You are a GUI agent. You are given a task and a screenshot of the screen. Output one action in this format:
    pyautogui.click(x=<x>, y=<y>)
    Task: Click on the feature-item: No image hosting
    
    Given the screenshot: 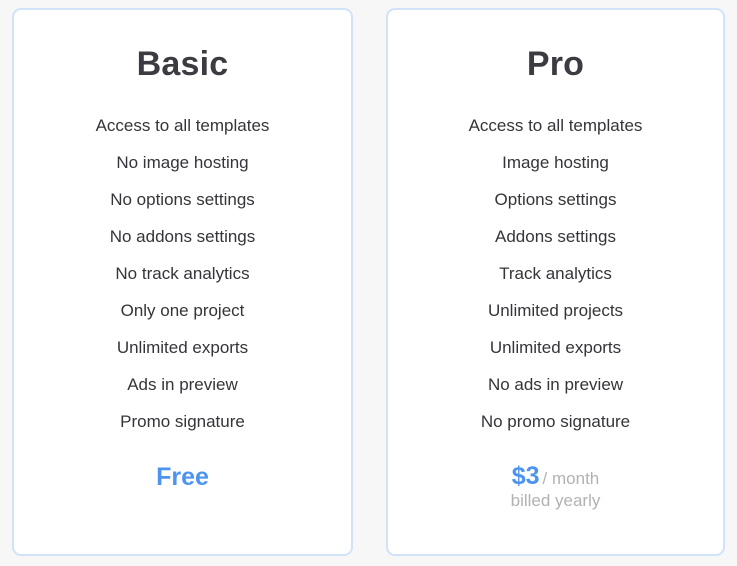 What is the action you would take?
    pyautogui.click(x=182, y=163)
    